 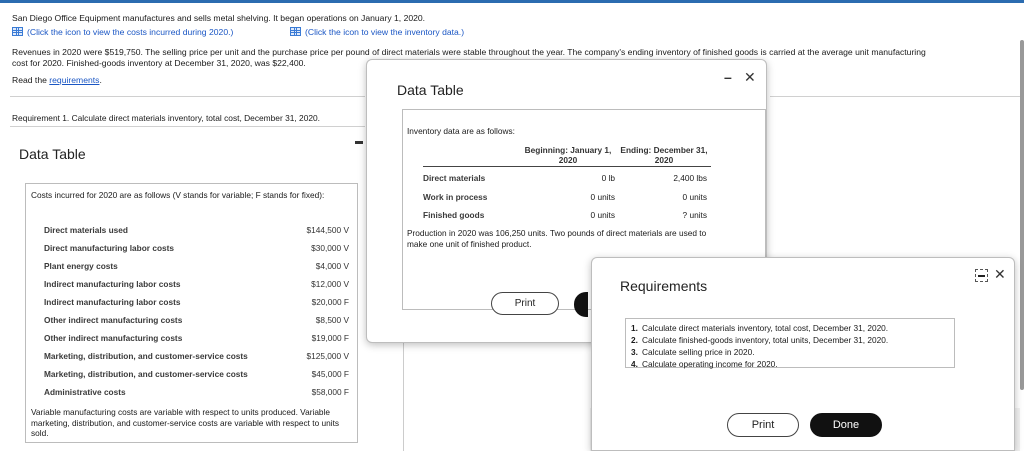 What do you see at coordinates (694, 215) in the screenshot?
I see `row-end-value: ? units` at bounding box center [694, 215].